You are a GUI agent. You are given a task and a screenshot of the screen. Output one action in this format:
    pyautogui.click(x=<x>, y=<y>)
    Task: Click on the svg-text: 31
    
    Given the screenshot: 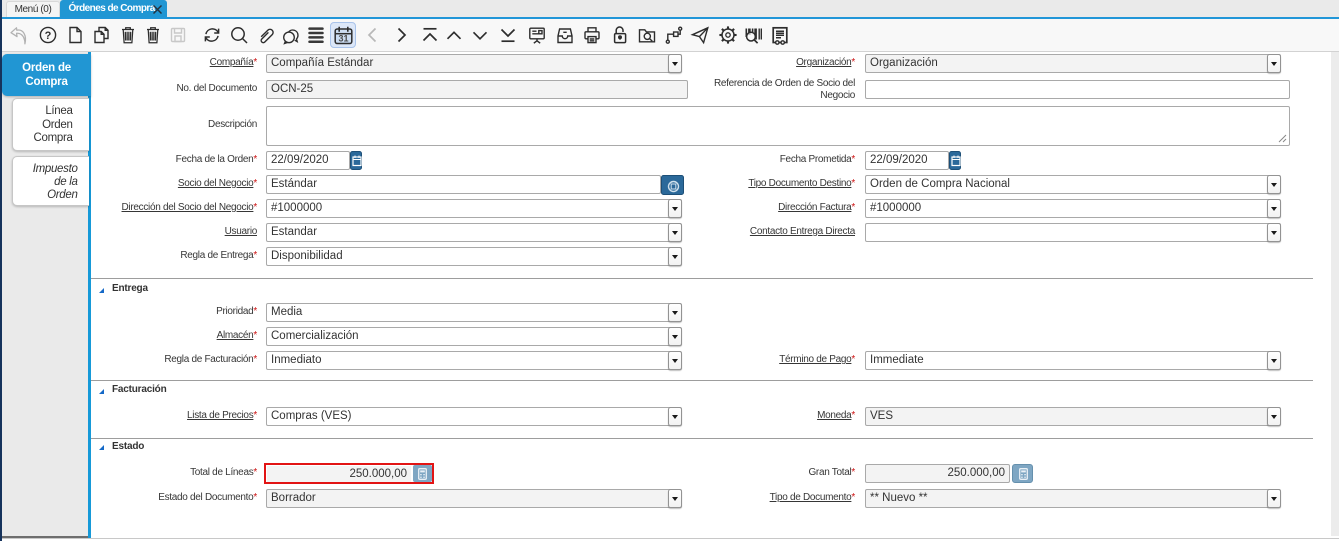 What is the action you would take?
    pyautogui.click(x=343, y=38)
    